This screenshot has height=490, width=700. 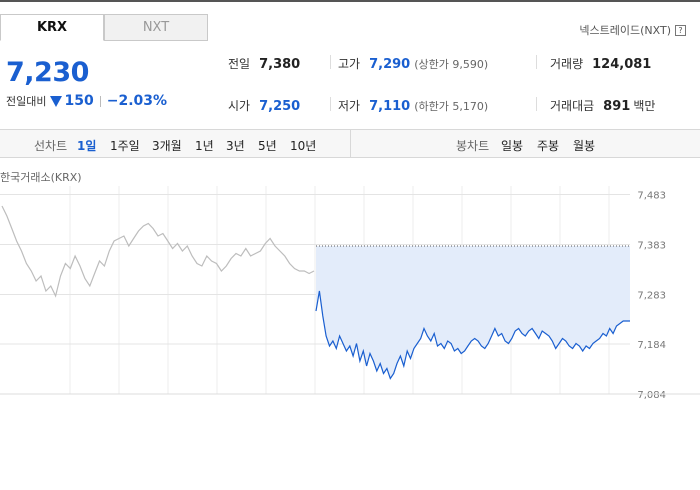 What do you see at coordinates (451, 64) in the screenshot?
I see `stat-limit: (상한가 9,590)` at bounding box center [451, 64].